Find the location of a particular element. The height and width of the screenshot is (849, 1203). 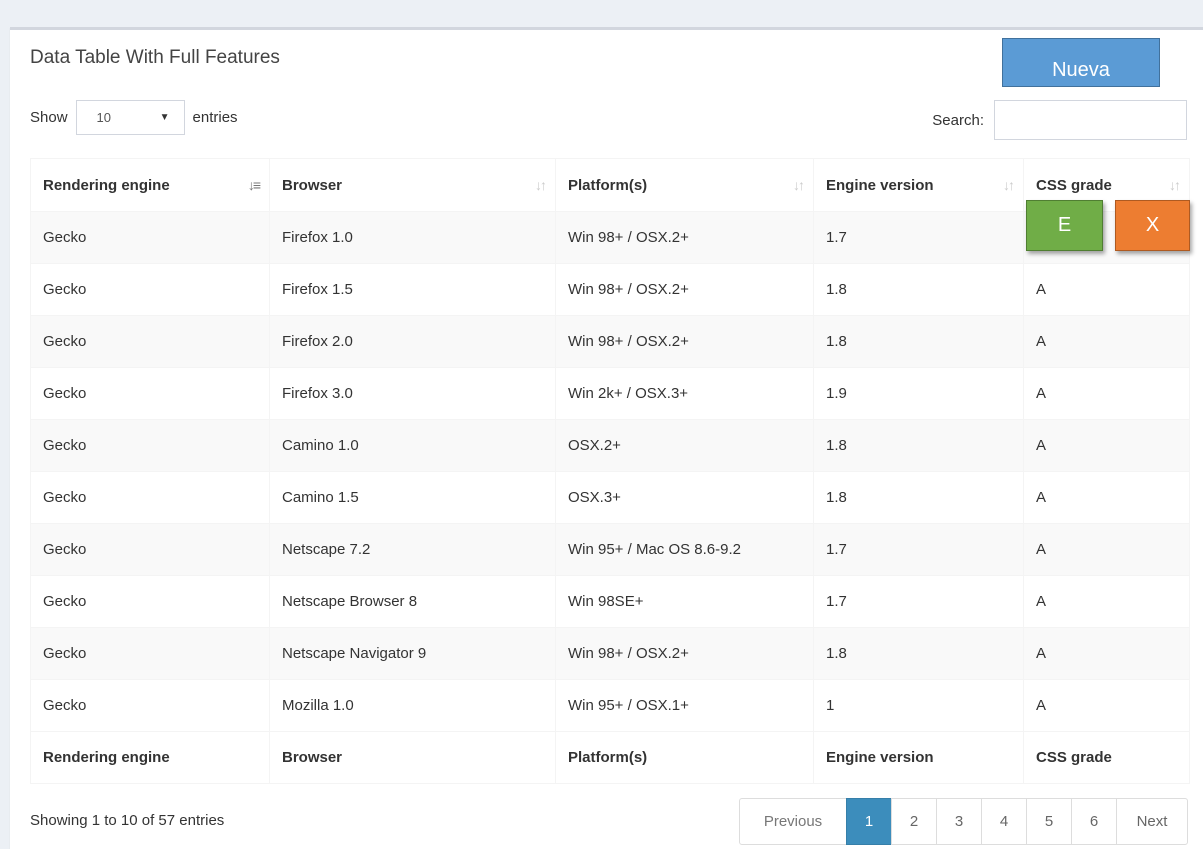

cell-browser: Firefox 1.0 is located at coordinates (412, 237).